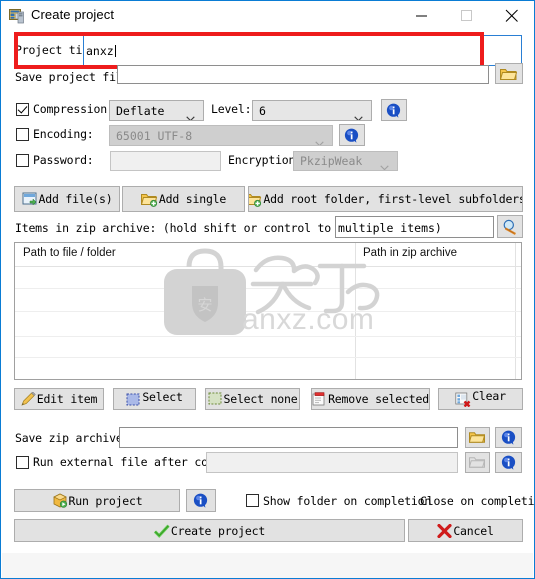 The height and width of the screenshot is (579, 535). I want to click on close-button, so click(511, 15).